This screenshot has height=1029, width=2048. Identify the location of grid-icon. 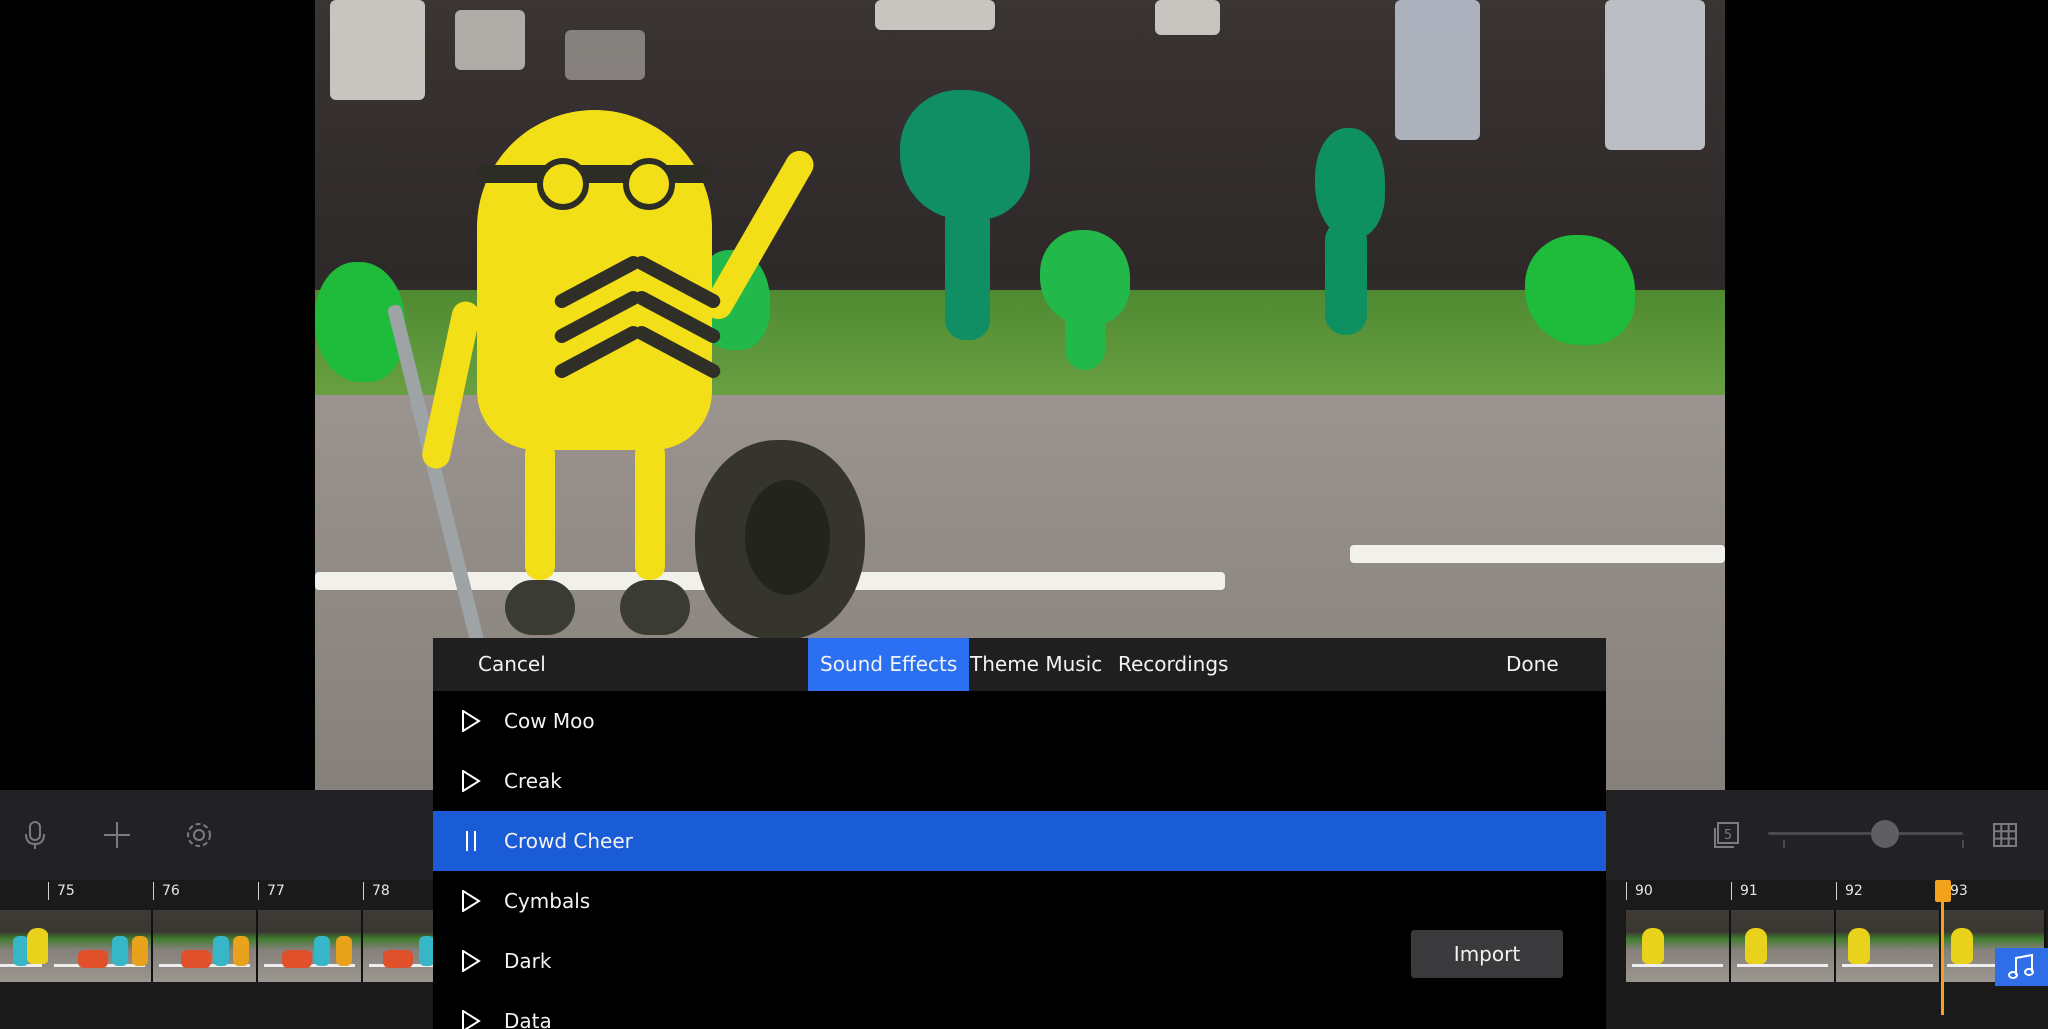
(2005, 835).